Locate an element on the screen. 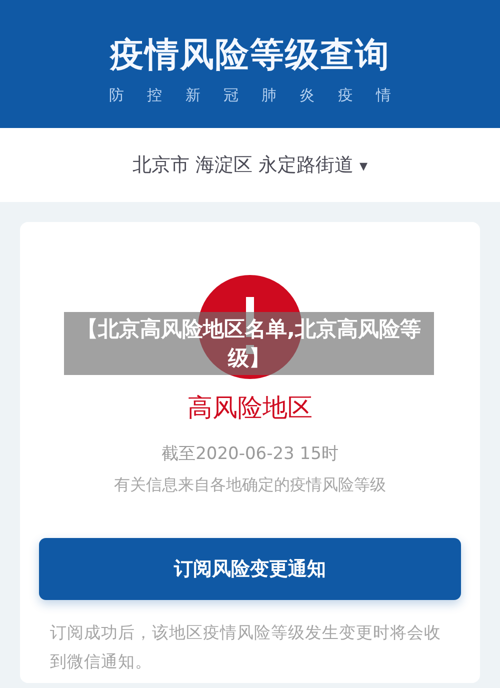 This screenshot has width=500, height=688. update-time: 截至2020-06-23 15时 is located at coordinates (250, 454).